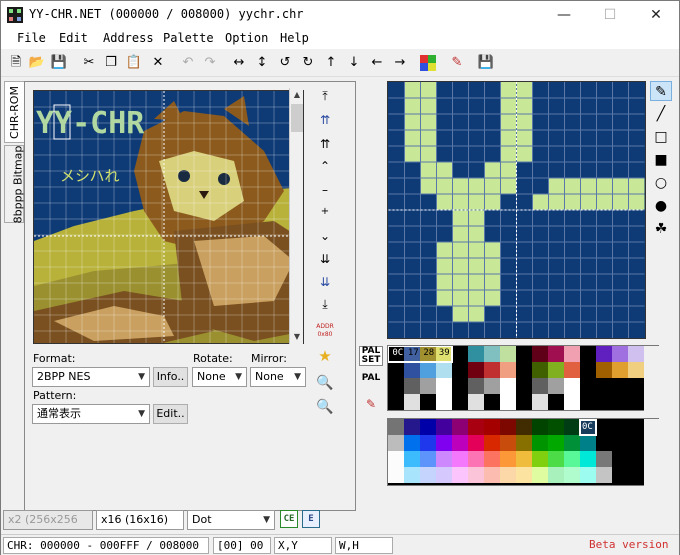 This screenshot has width=680, height=555. Describe the element at coordinates (269, 358) in the screenshot. I see `mirror-label: Mirror:` at that location.